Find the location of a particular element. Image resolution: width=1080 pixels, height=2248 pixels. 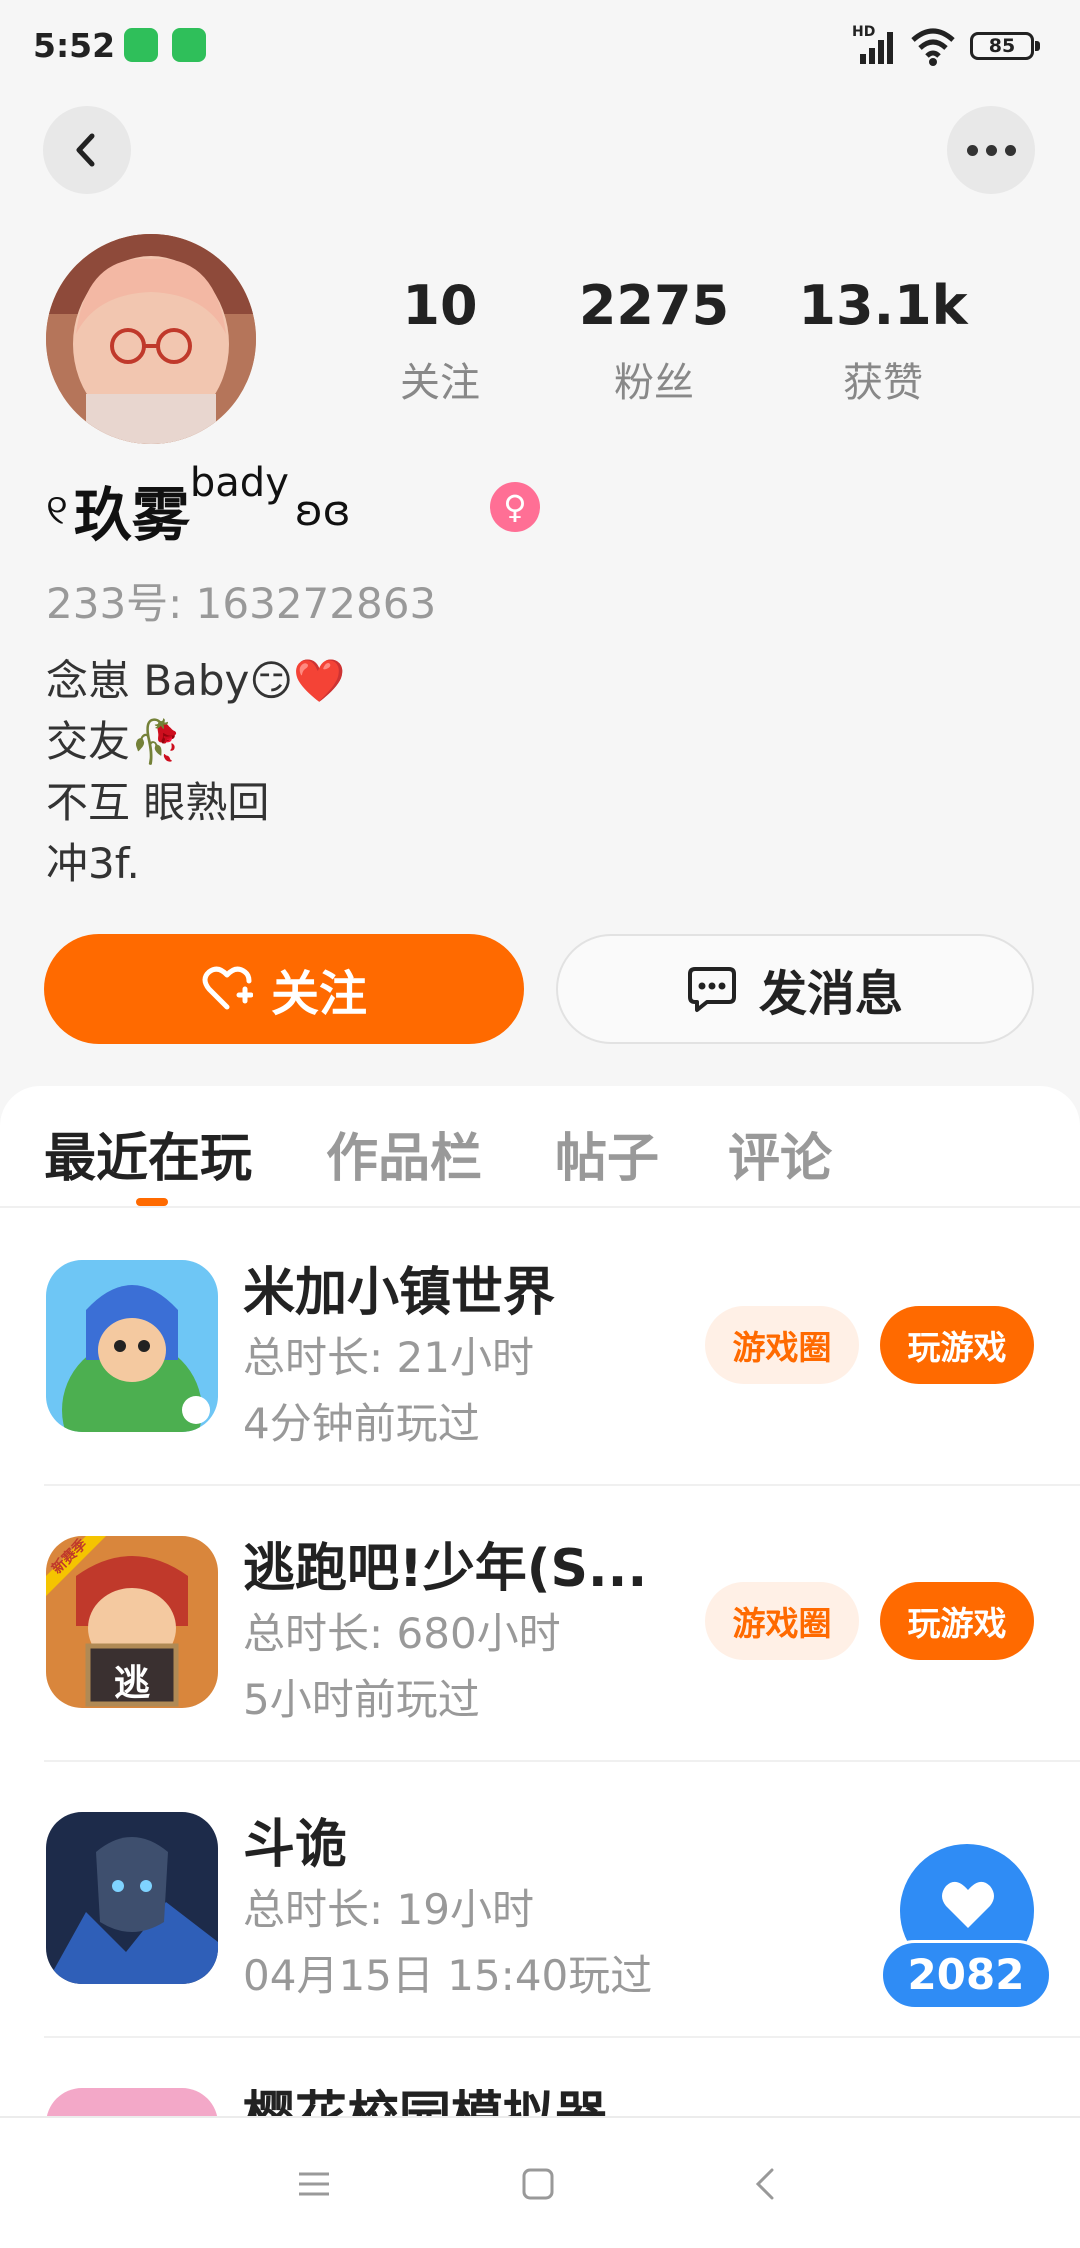

game-duration: 总时长: 19小时 is located at coordinates (388, 1909).